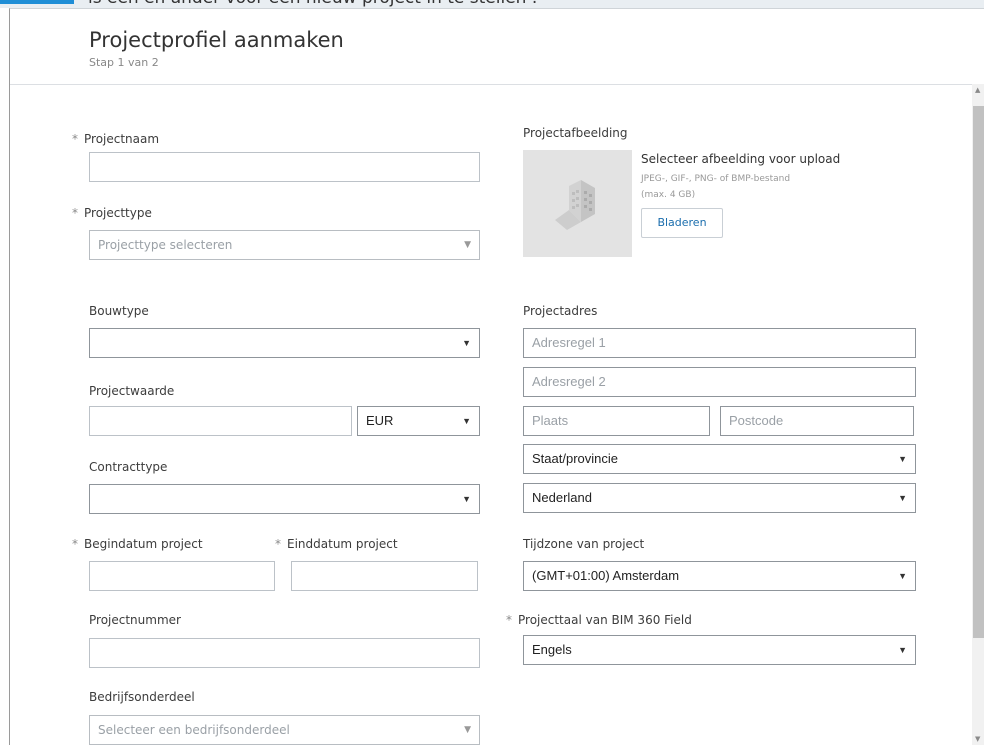  Describe the element at coordinates (194, 730) in the screenshot. I see `business-unit-placeholder: Selecteer een bedrijfsonderdeel` at that location.